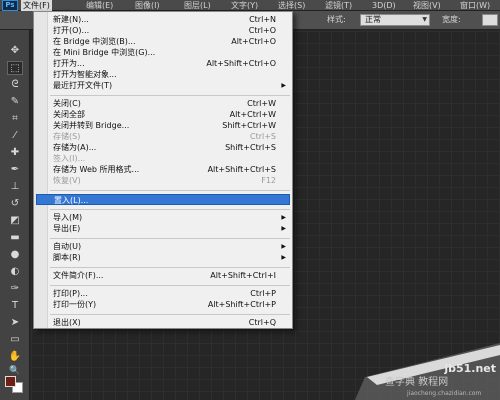 This screenshot has width=500, height=400. What do you see at coordinates (163, 257) in the screenshot?
I see `menu-item-scripts: 脚本(R) ▶` at bounding box center [163, 257].